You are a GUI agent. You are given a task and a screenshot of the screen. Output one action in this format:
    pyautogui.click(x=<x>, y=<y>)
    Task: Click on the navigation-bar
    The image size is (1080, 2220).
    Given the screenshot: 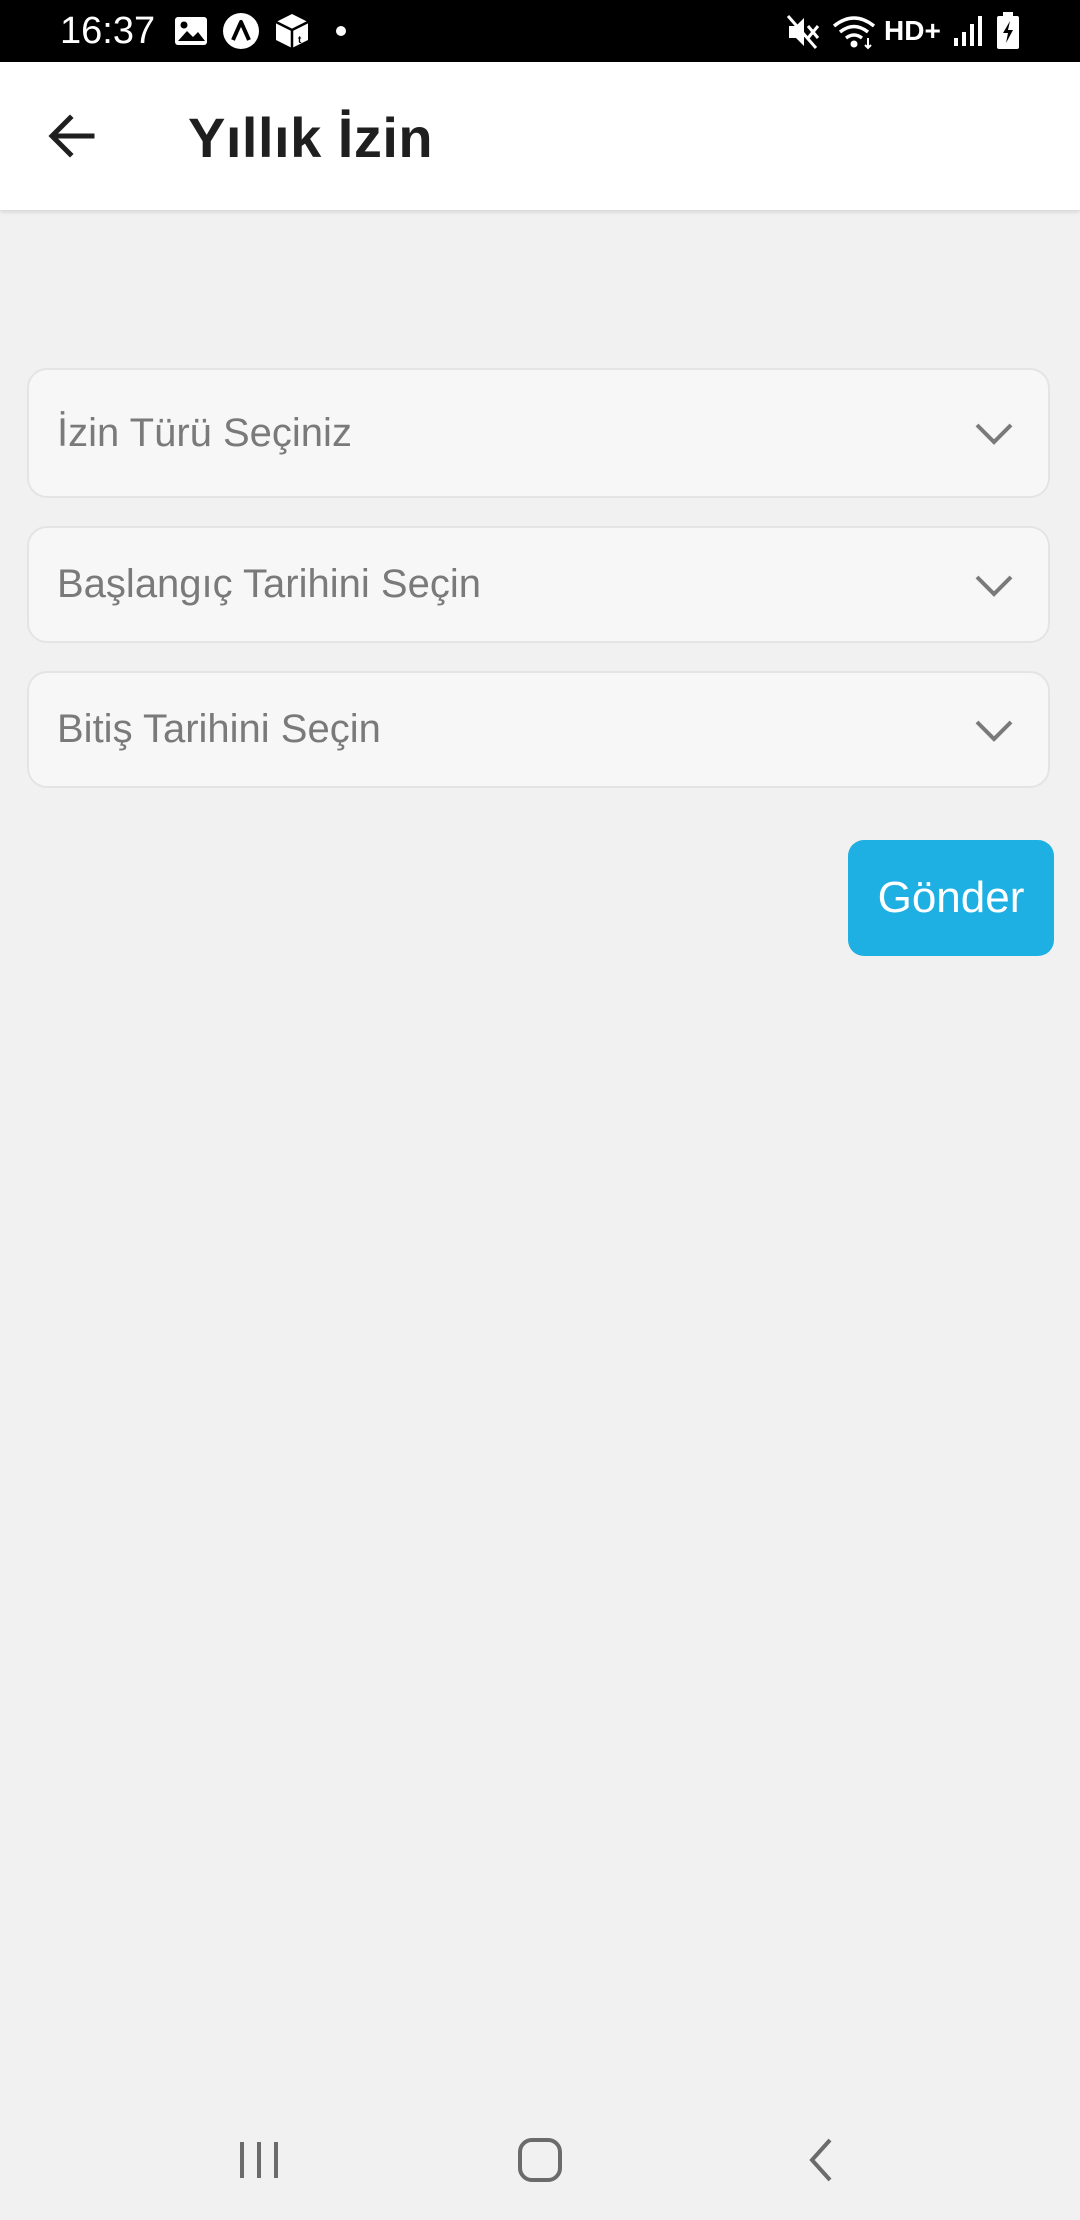 What is the action you would take?
    pyautogui.click(x=540, y=2160)
    